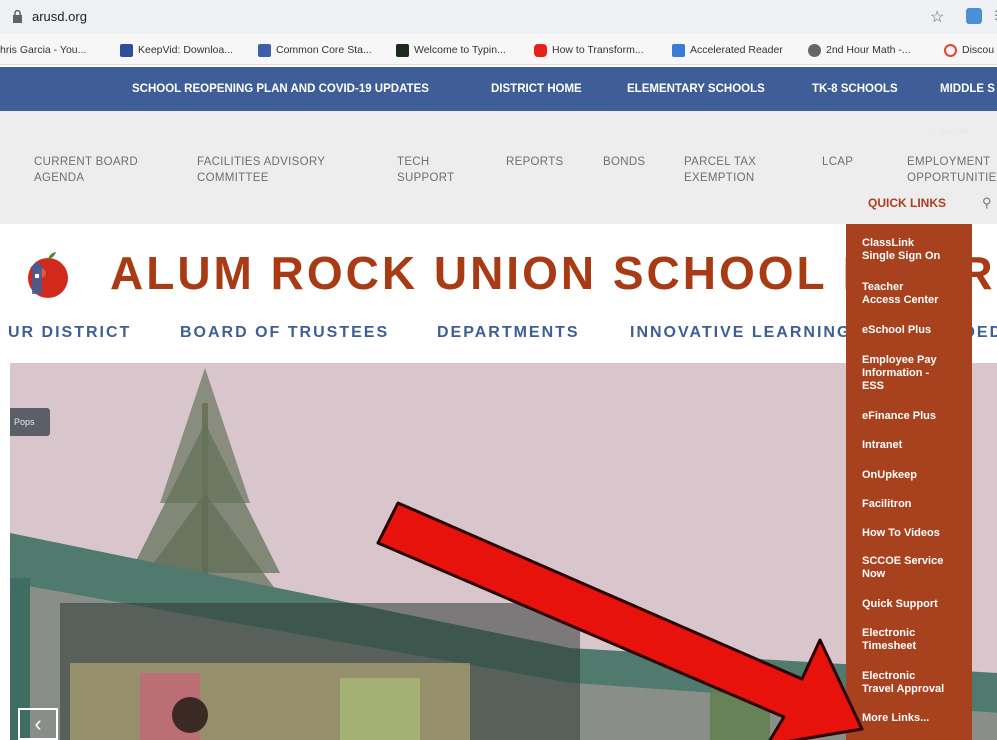 This screenshot has width=997, height=740. I want to click on nav-facilities-committee: FACILITIES ADVISORY COMMITTEE, so click(261, 170).